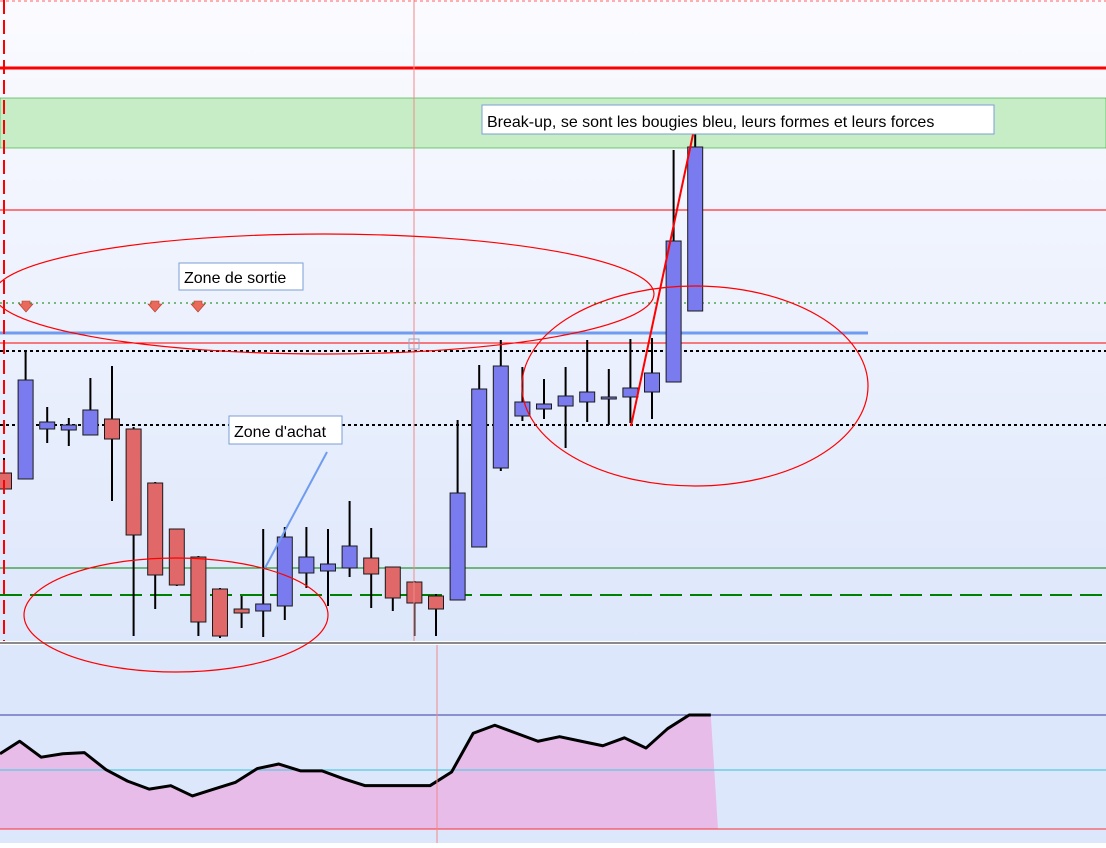  Describe the element at coordinates (235, 278) in the screenshot. I see `exit-zone-label-text: Zone de sortie` at that location.